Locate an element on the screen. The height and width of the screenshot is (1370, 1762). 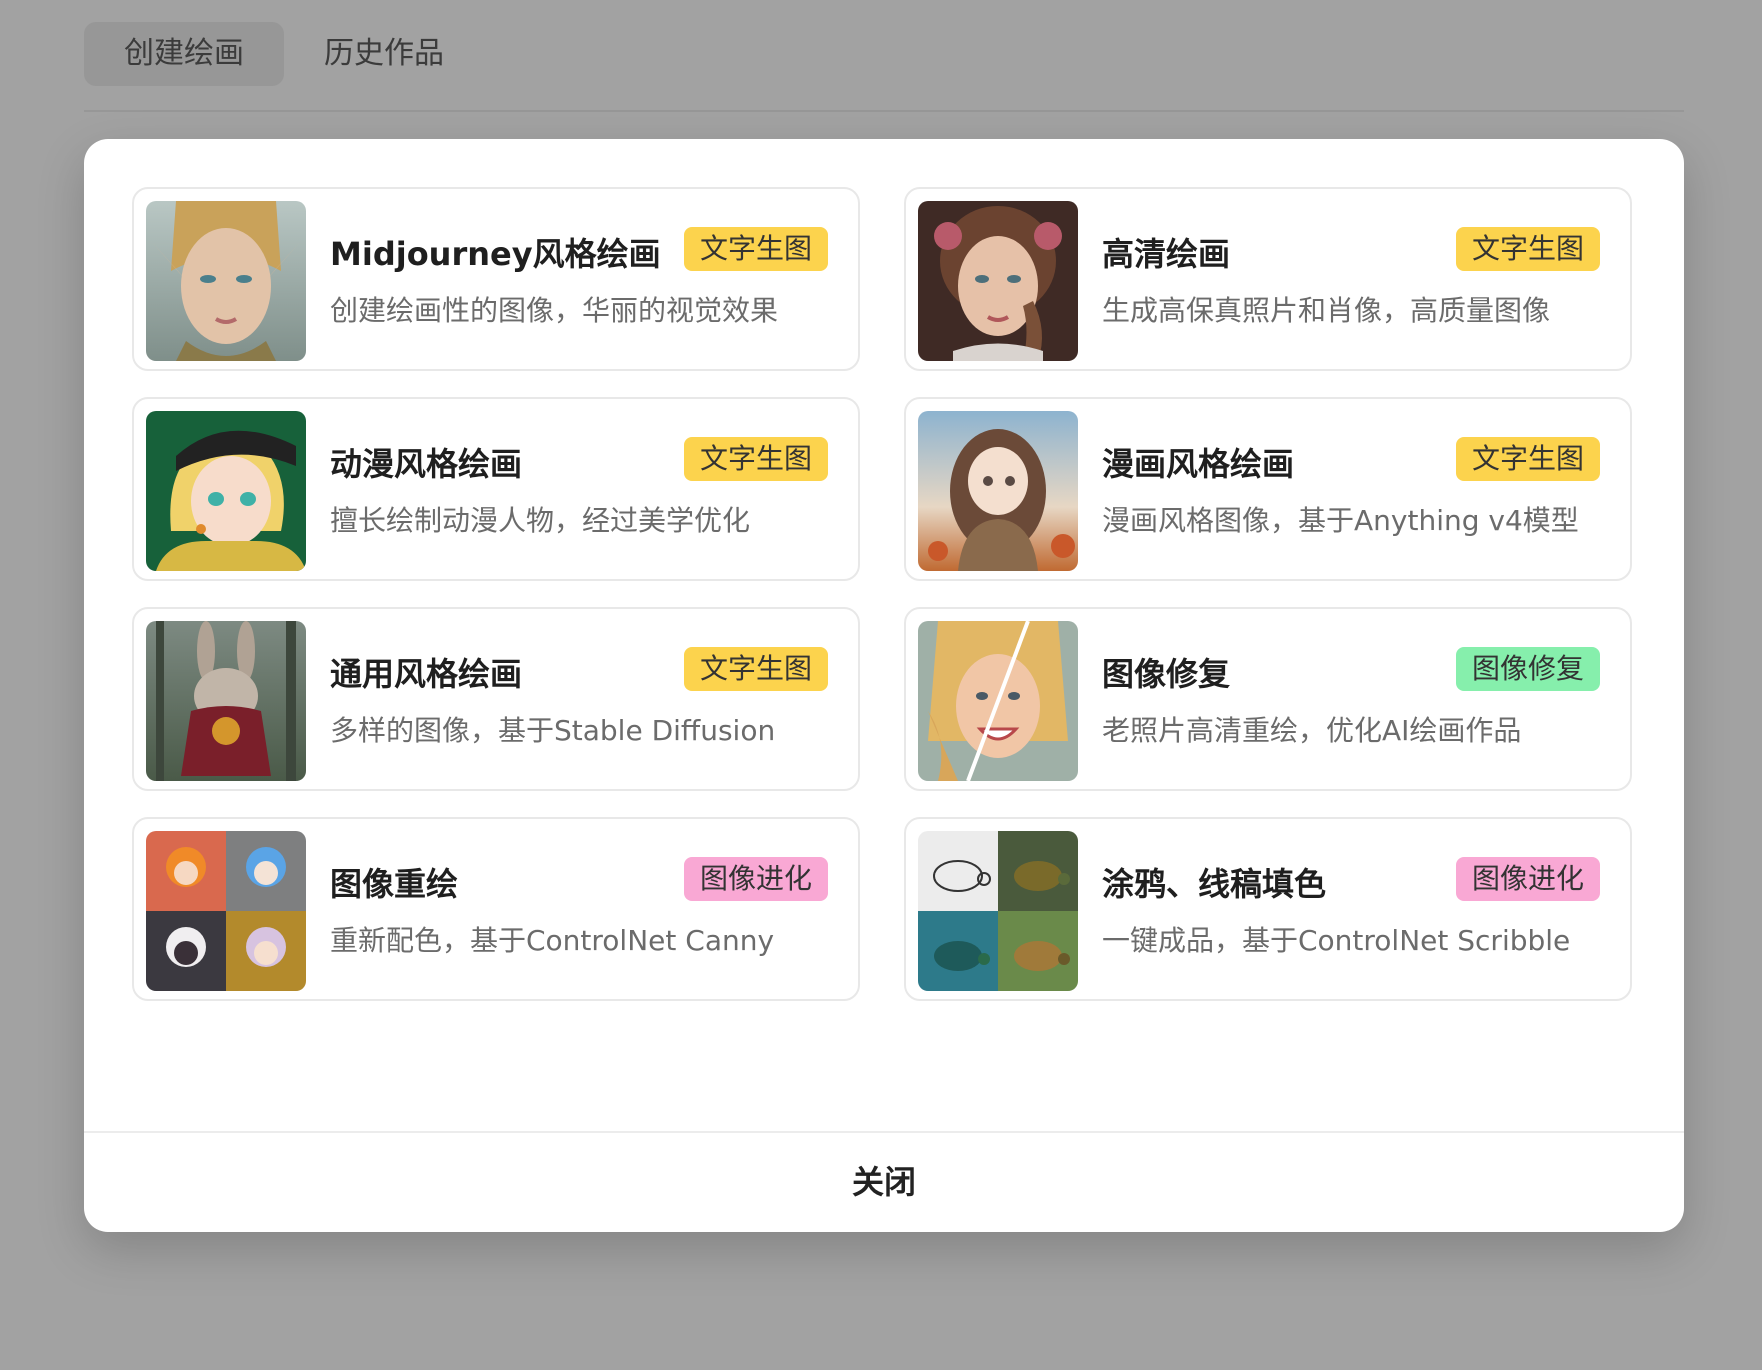
card-description: 生成高保真照片和肖像，高质量图像 is located at coordinates (1326, 310).